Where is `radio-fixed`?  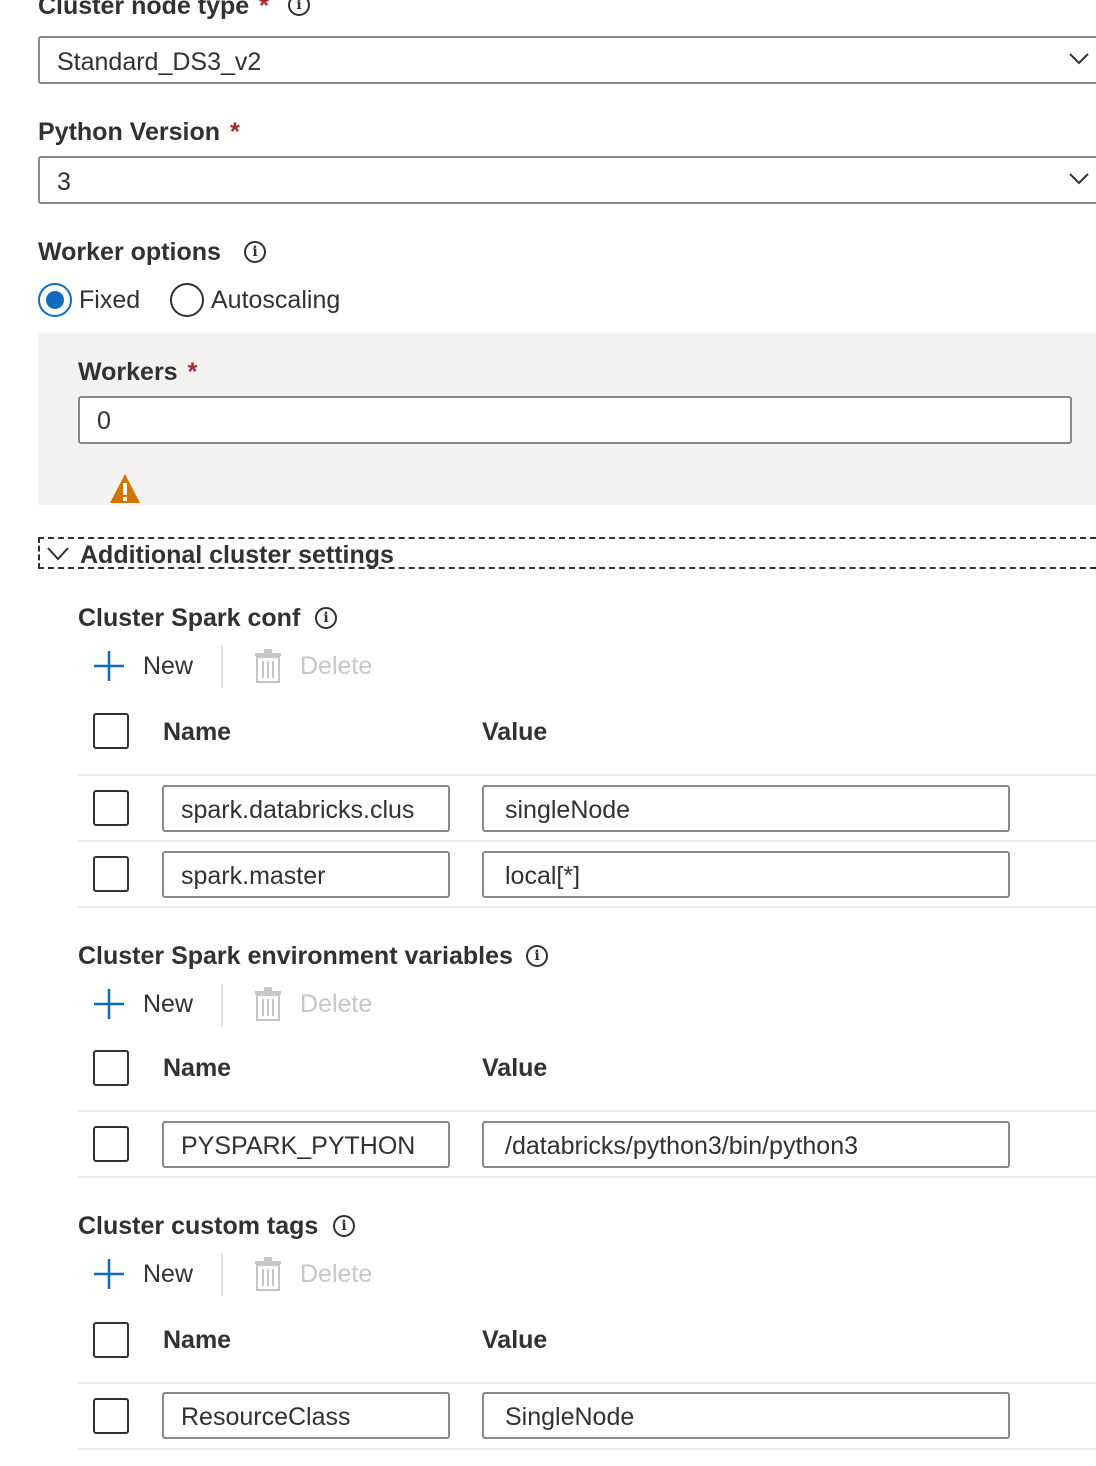 radio-fixed is located at coordinates (55, 300).